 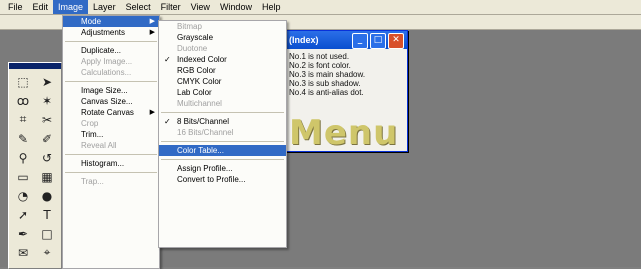 I want to click on brush-icon: ✎, so click(x=23, y=138).